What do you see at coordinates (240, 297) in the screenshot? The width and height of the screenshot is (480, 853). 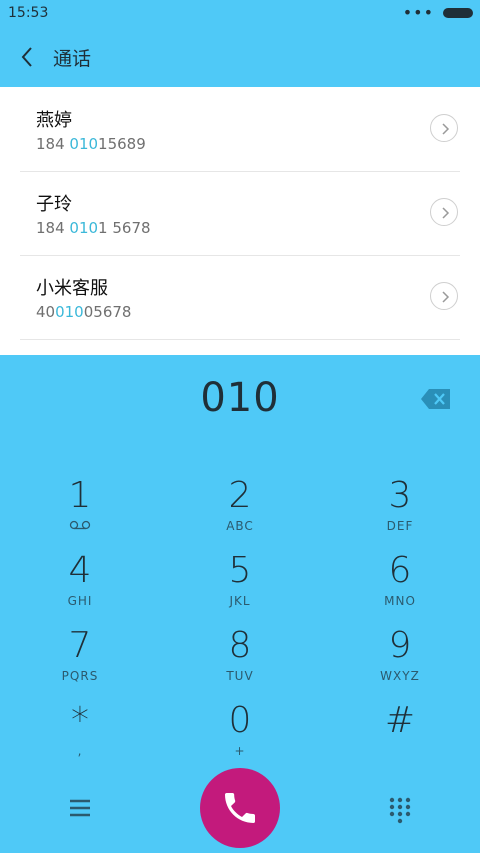 I see `contact-result-row: 小米客服 4001005678` at bounding box center [240, 297].